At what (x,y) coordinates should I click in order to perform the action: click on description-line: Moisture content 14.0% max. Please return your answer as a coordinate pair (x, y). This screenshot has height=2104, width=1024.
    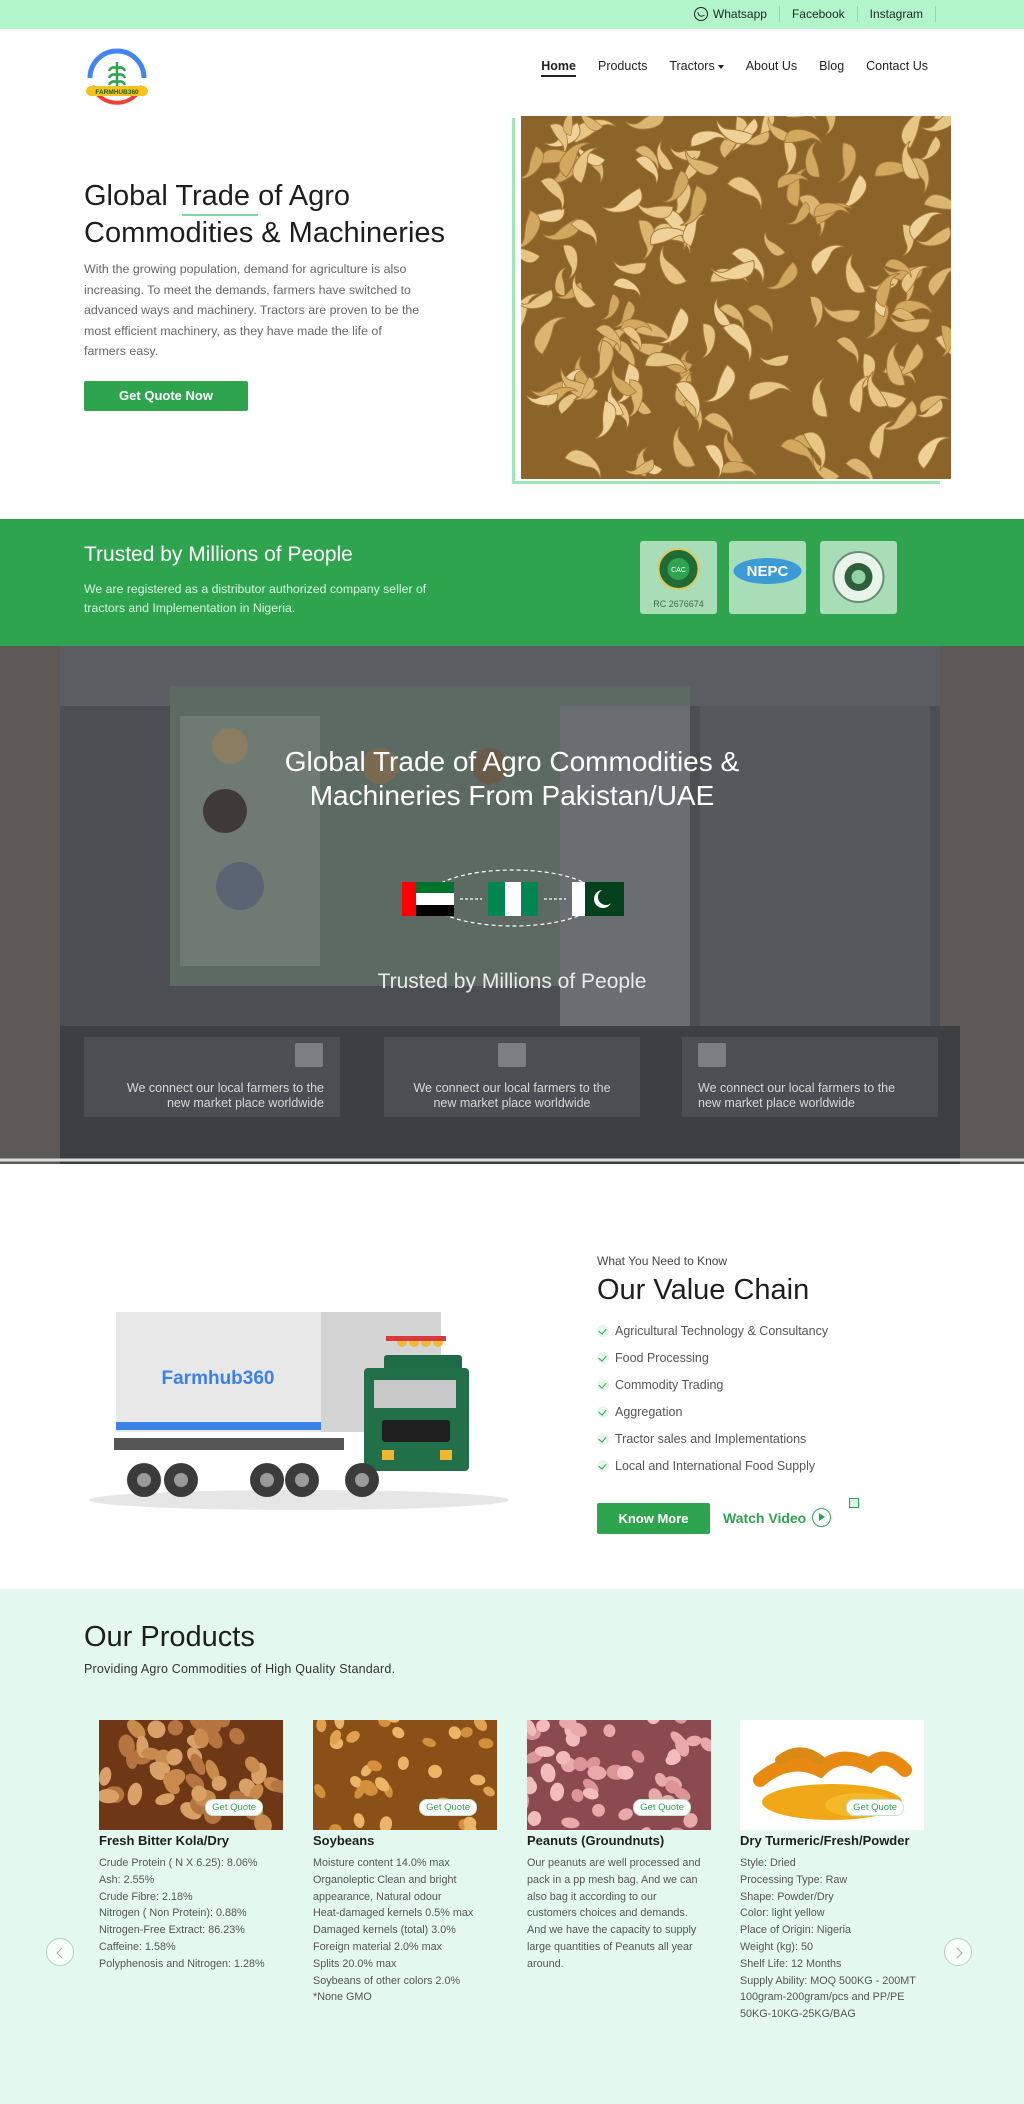
    Looking at the image, I should click on (381, 1863).